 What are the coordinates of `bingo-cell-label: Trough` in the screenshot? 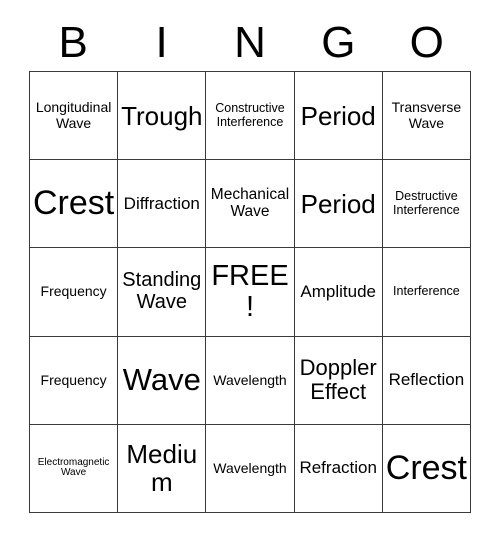 It's located at (162, 115).